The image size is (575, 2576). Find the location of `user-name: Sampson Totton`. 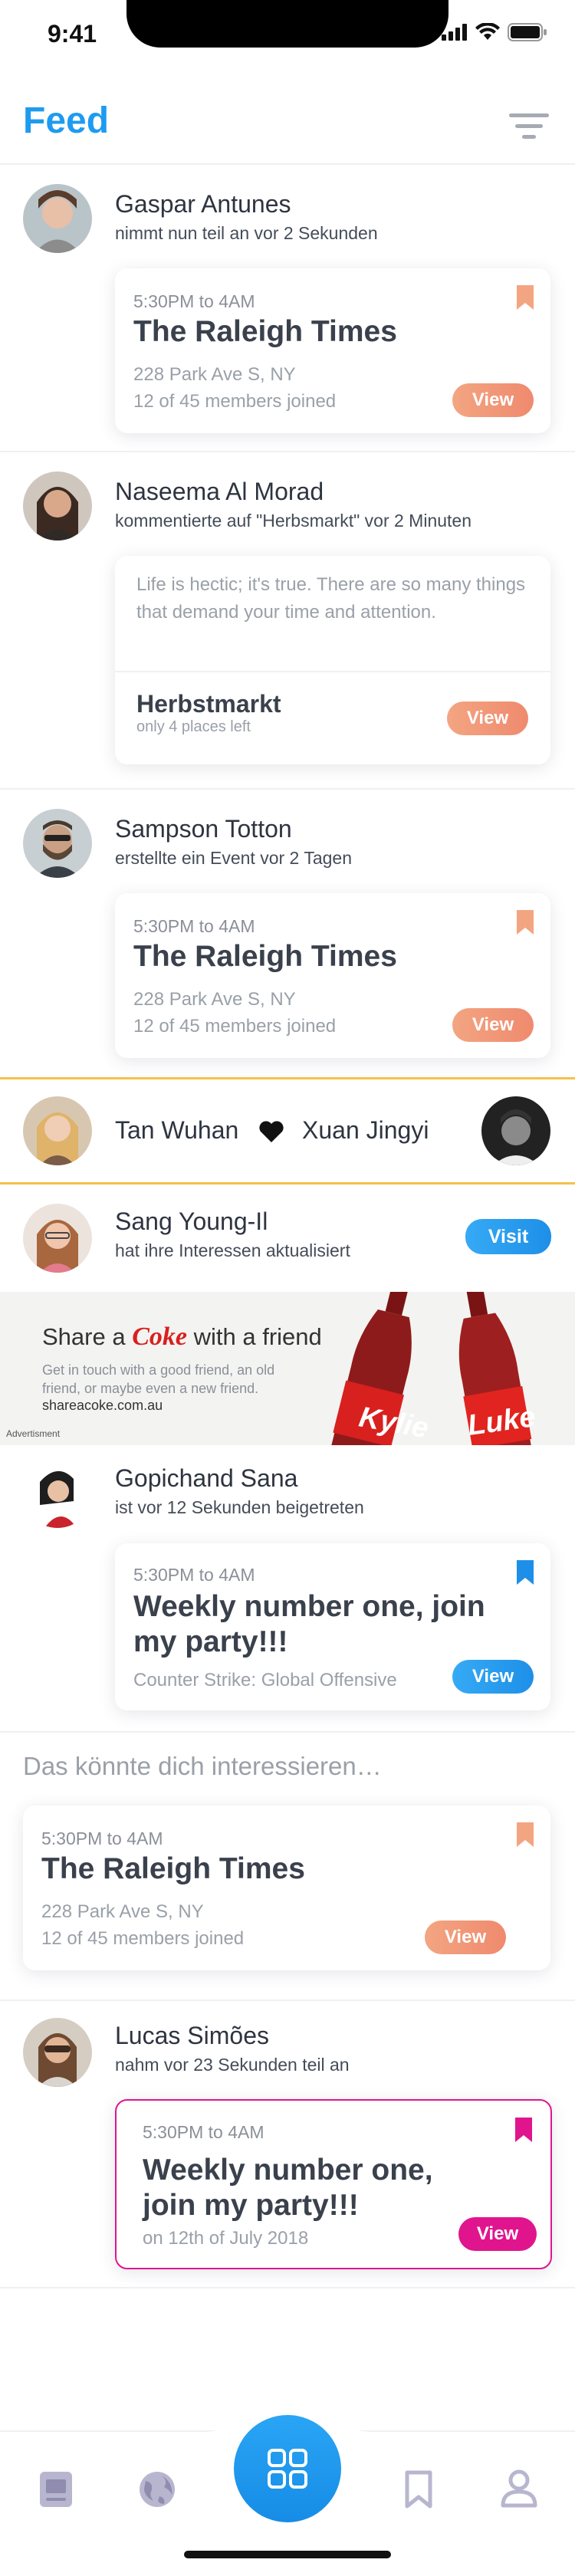

user-name: Sampson Totton is located at coordinates (204, 829).